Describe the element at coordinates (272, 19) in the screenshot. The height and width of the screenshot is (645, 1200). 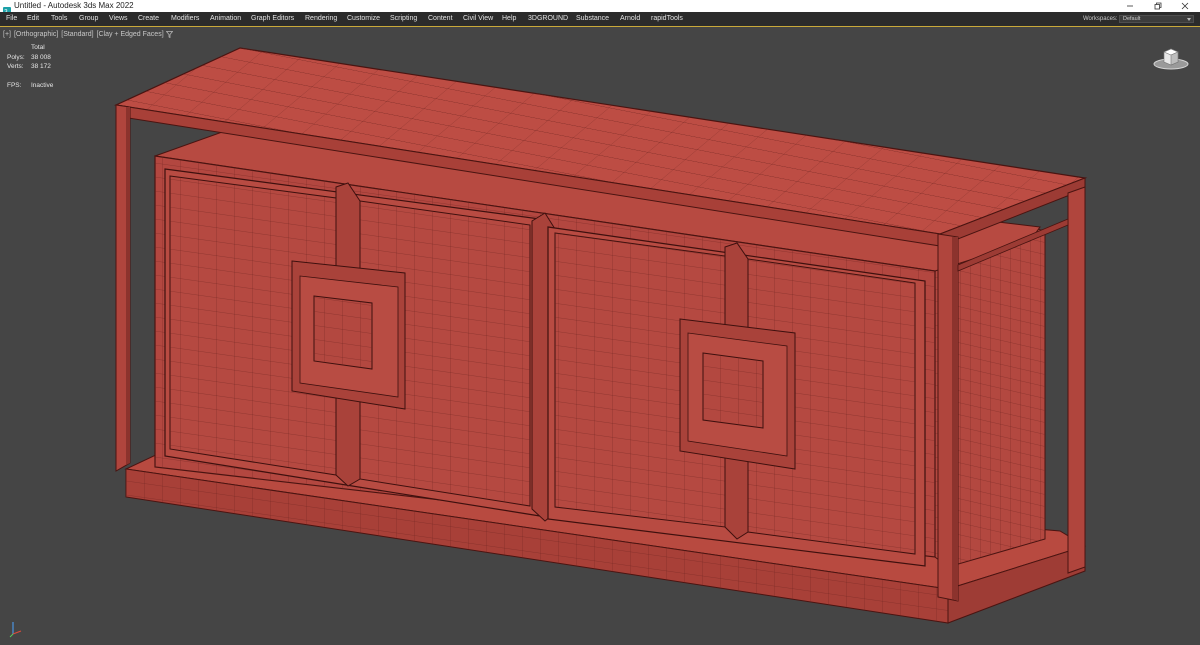
I see `menu-graph-editors: Graph Editors` at that location.